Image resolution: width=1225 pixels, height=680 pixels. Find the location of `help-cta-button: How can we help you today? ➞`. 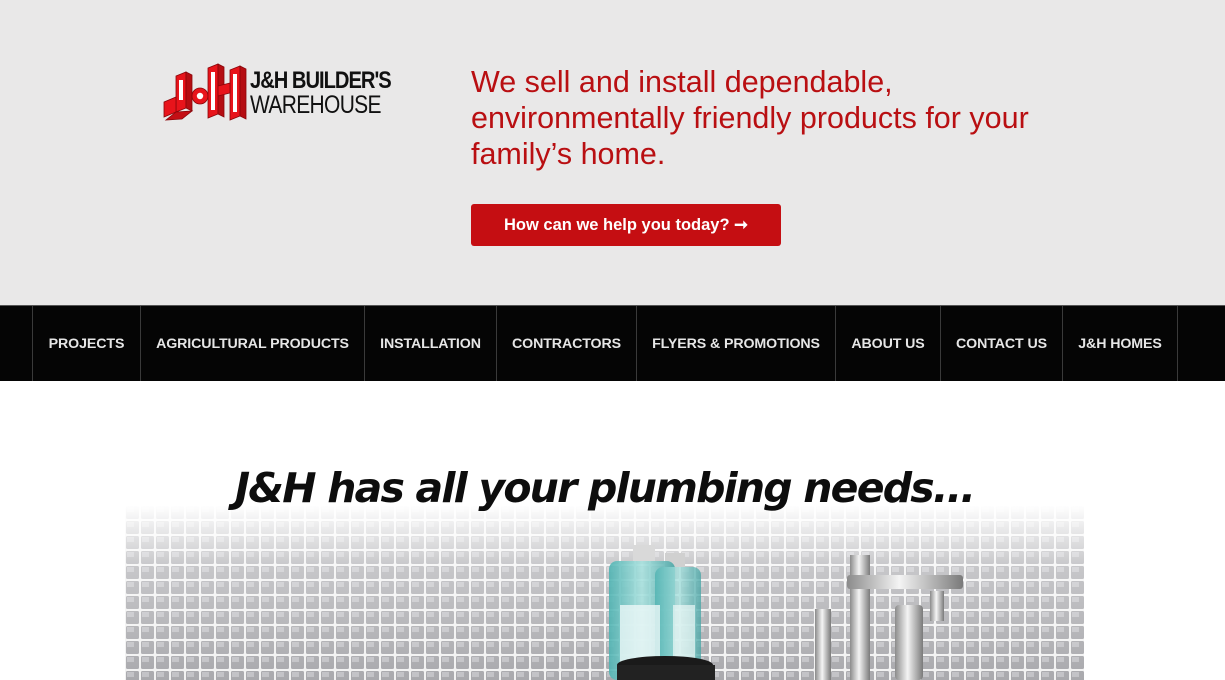

help-cta-button: How can we help you today? ➞ is located at coordinates (626, 225).